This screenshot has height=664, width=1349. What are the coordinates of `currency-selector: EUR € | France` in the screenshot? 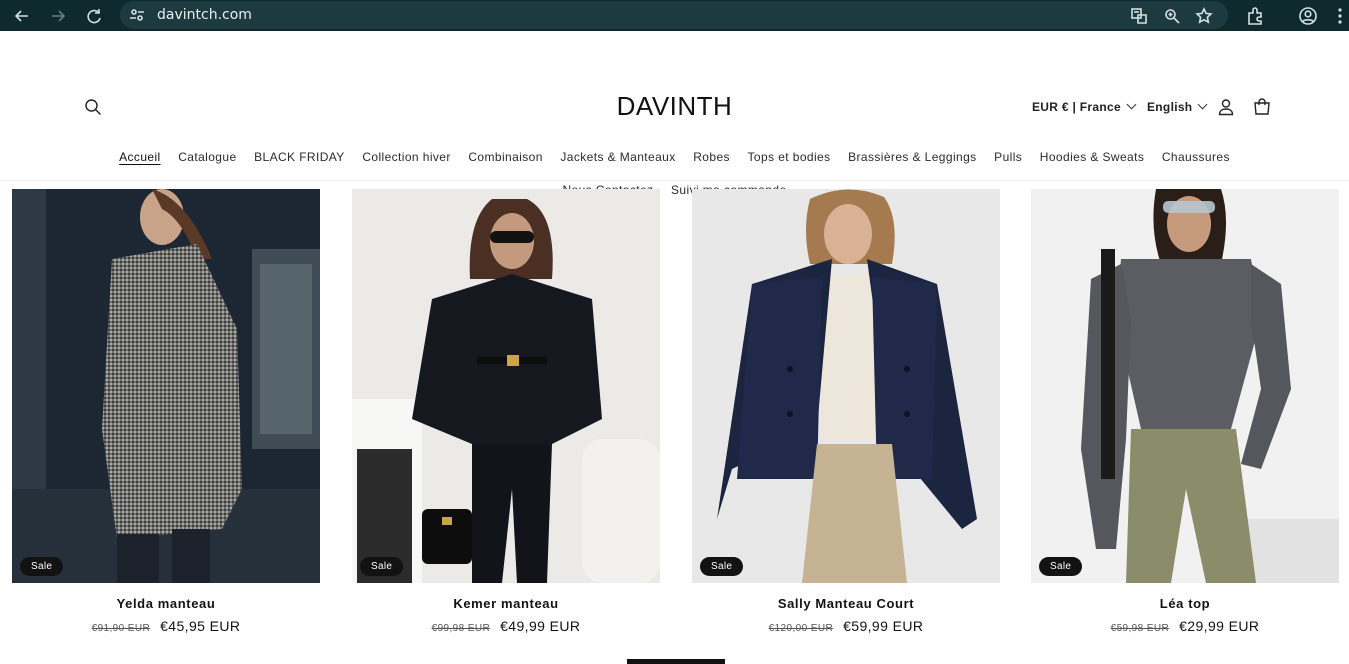 It's located at (1084, 106).